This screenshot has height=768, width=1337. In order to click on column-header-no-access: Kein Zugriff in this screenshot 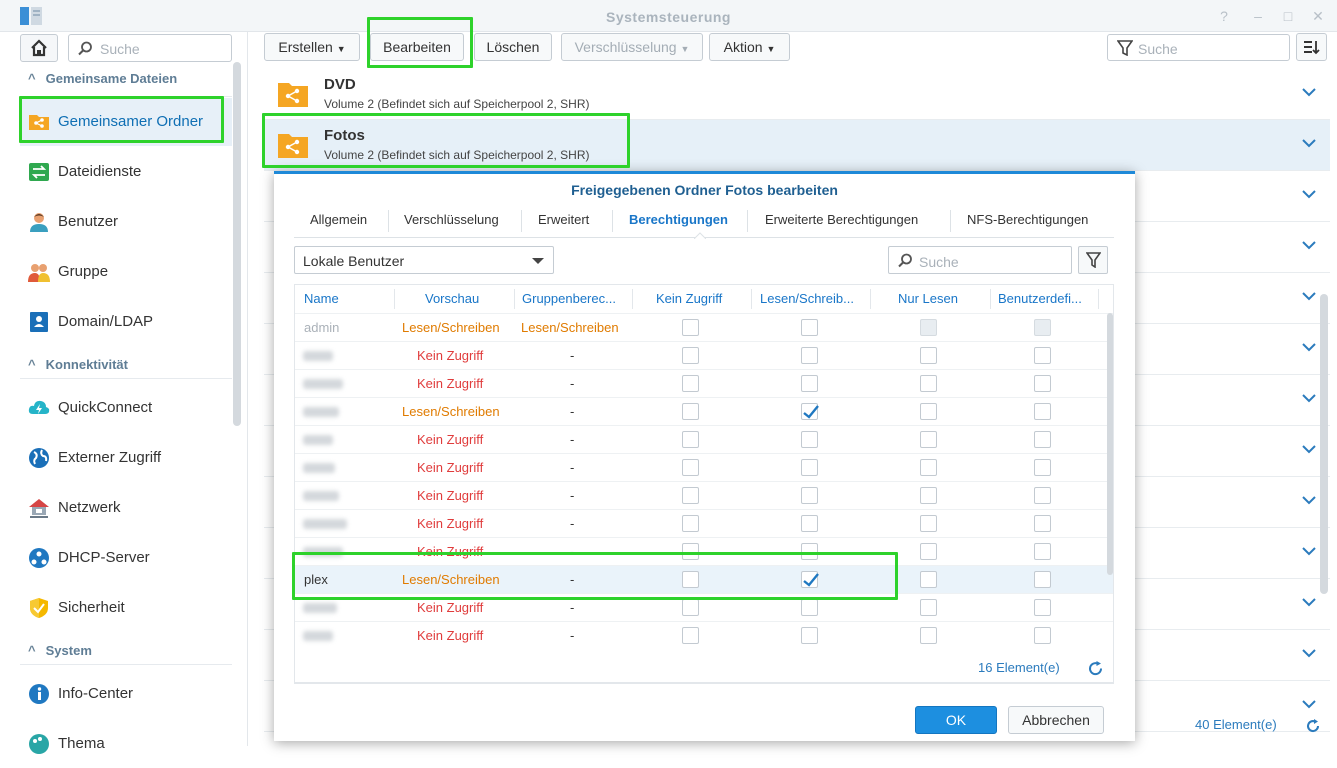, I will do `click(689, 299)`.